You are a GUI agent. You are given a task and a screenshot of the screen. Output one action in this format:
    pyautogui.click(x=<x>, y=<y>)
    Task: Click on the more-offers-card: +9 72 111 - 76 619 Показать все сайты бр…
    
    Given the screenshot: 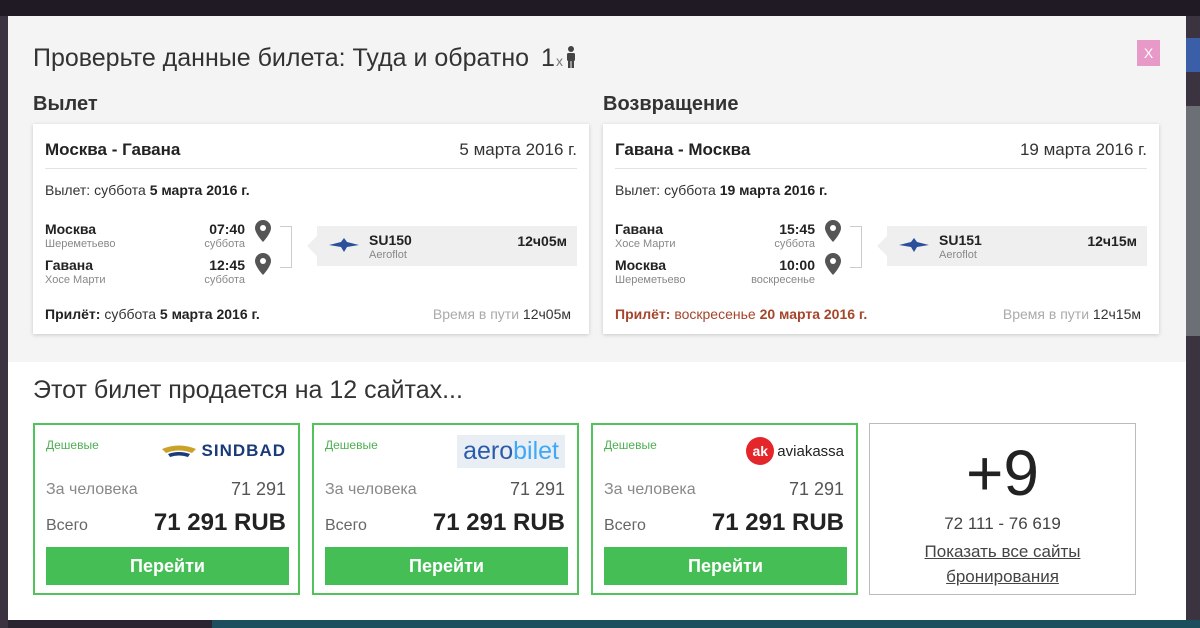 What is the action you would take?
    pyautogui.click(x=1002, y=509)
    